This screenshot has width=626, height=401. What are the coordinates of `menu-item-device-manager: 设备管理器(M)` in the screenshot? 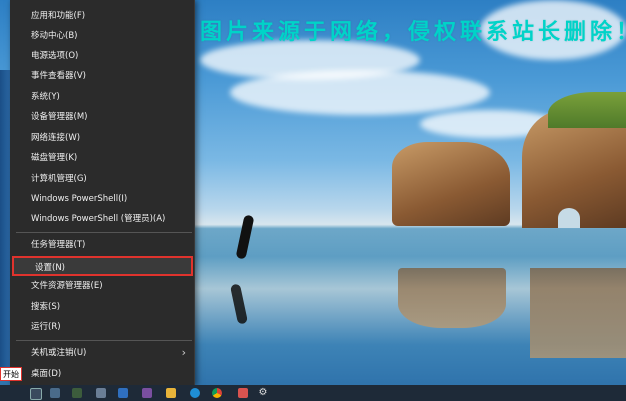 It's located at (102, 117).